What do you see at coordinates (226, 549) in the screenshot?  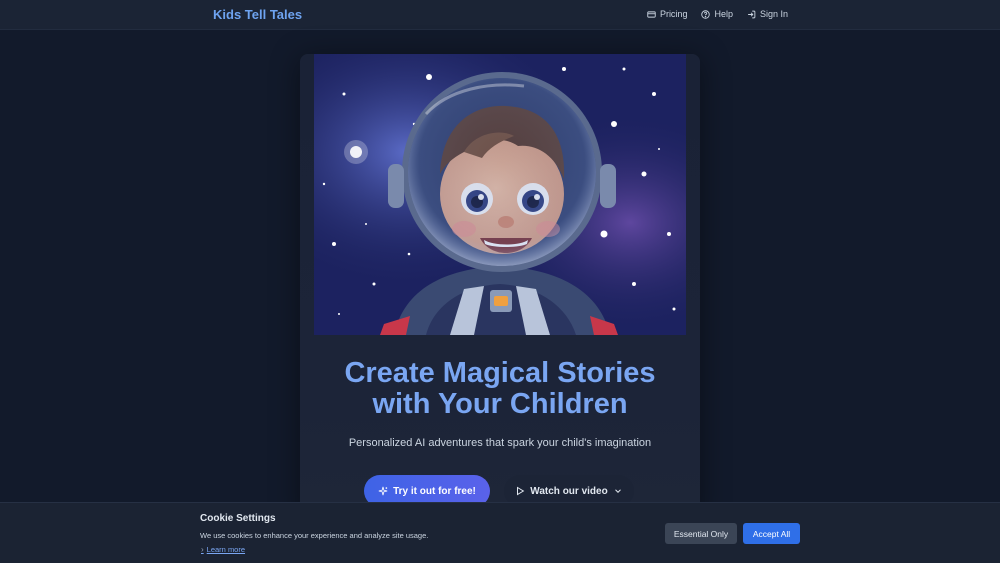 I see `cookie-learn-more-label: Learn more` at bounding box center [226, 549].